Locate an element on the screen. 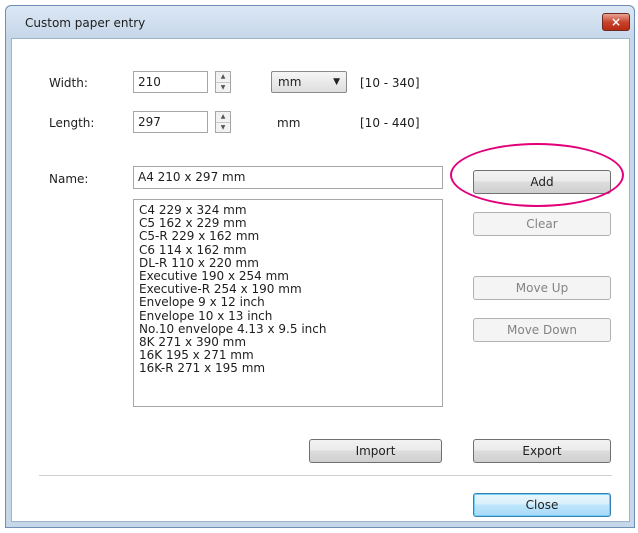  export-button: Export is located at coordinates (542, 451).